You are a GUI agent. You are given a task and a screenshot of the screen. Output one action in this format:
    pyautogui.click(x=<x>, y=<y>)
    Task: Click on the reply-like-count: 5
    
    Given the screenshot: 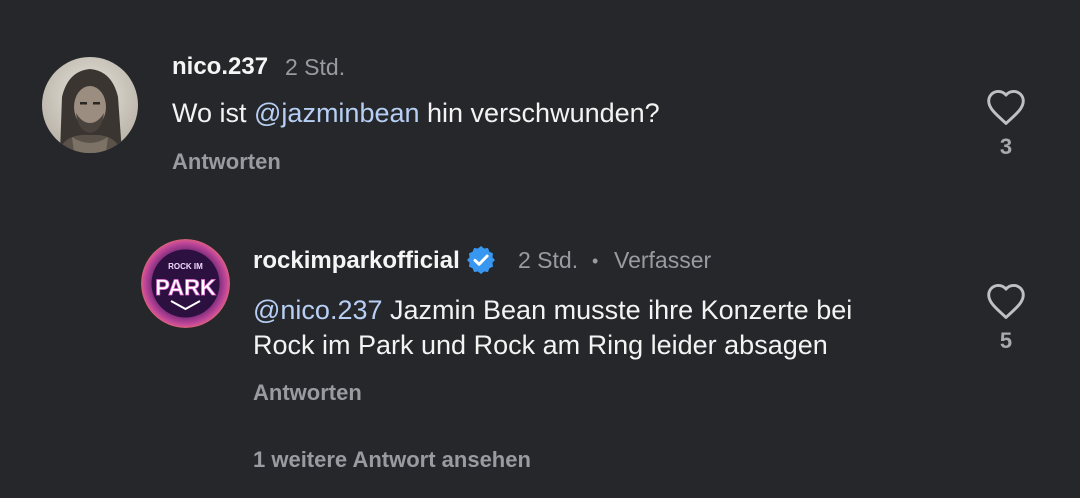 What is the action you would take?
    pyautogui.click(x=1006, y=340)
    